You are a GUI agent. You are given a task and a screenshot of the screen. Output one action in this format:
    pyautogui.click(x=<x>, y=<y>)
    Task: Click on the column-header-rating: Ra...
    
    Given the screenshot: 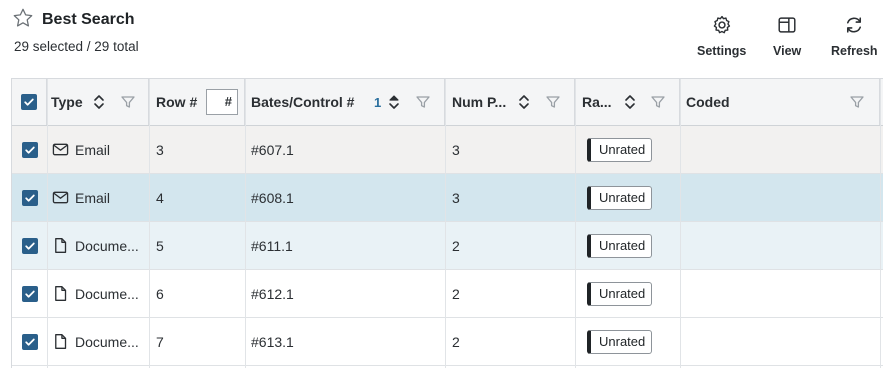 What is the action you would take?
    pyautogui.click(x=627, y=102)
    